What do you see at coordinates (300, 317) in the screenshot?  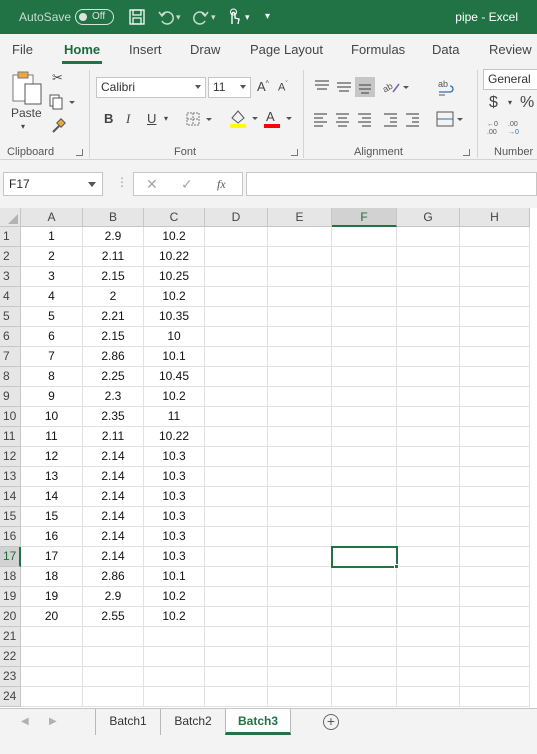 I see `cell-e5` at bounding box center [300, 317].